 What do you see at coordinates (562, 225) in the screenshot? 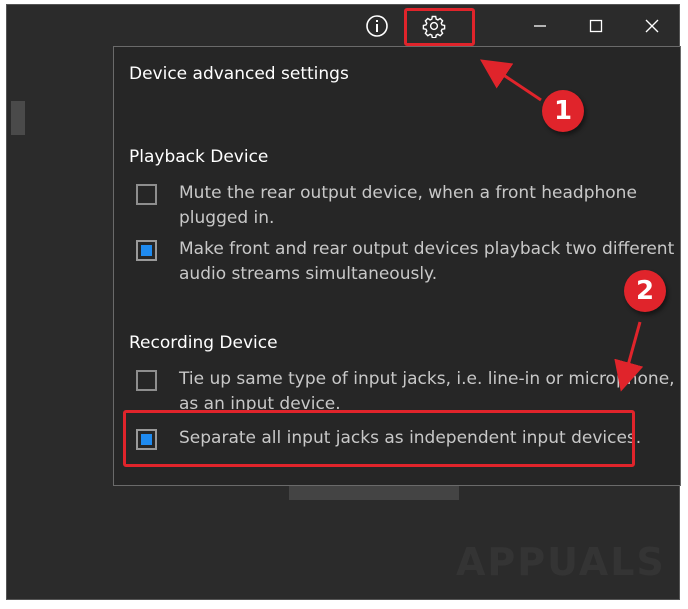
I see `annotation-arrows` at bounding box center [562, 225].